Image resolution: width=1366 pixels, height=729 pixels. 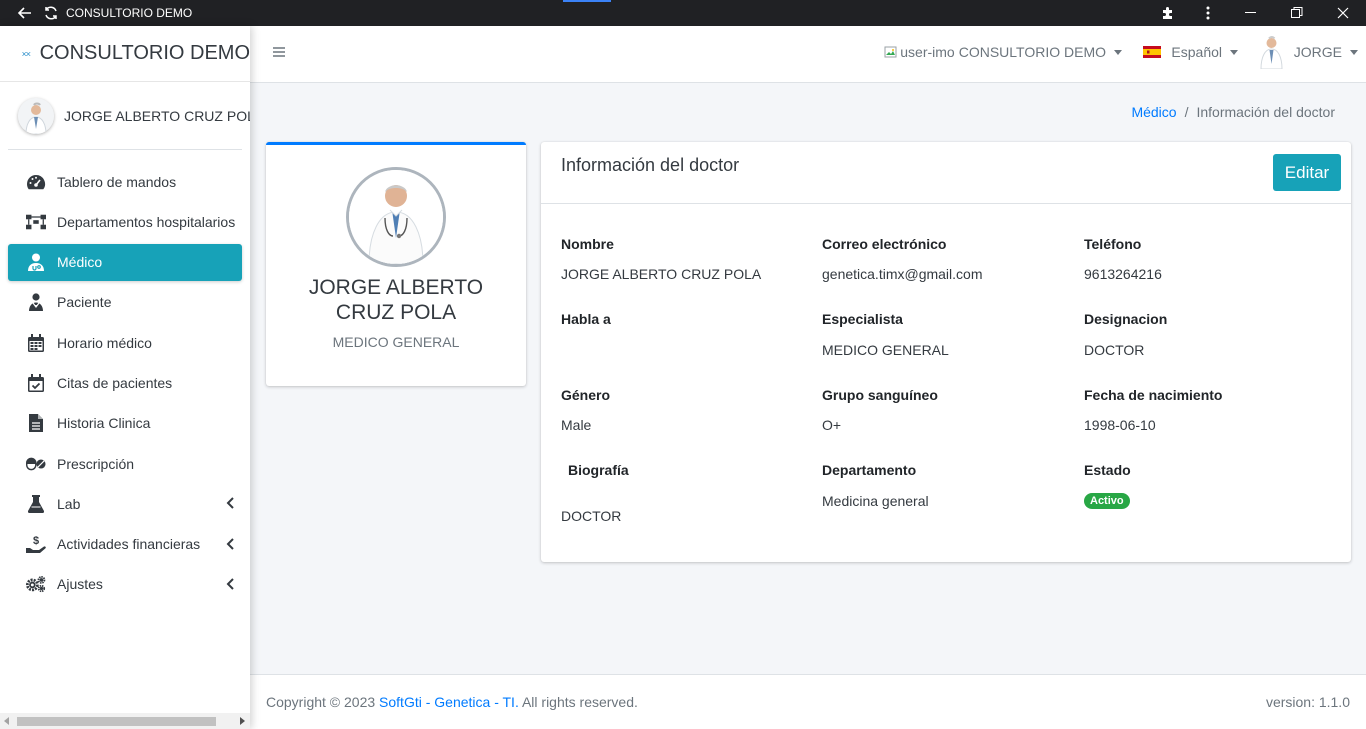 I want to click on copyright-prefix: Copyright © 2023, so click(x=323, y=702).